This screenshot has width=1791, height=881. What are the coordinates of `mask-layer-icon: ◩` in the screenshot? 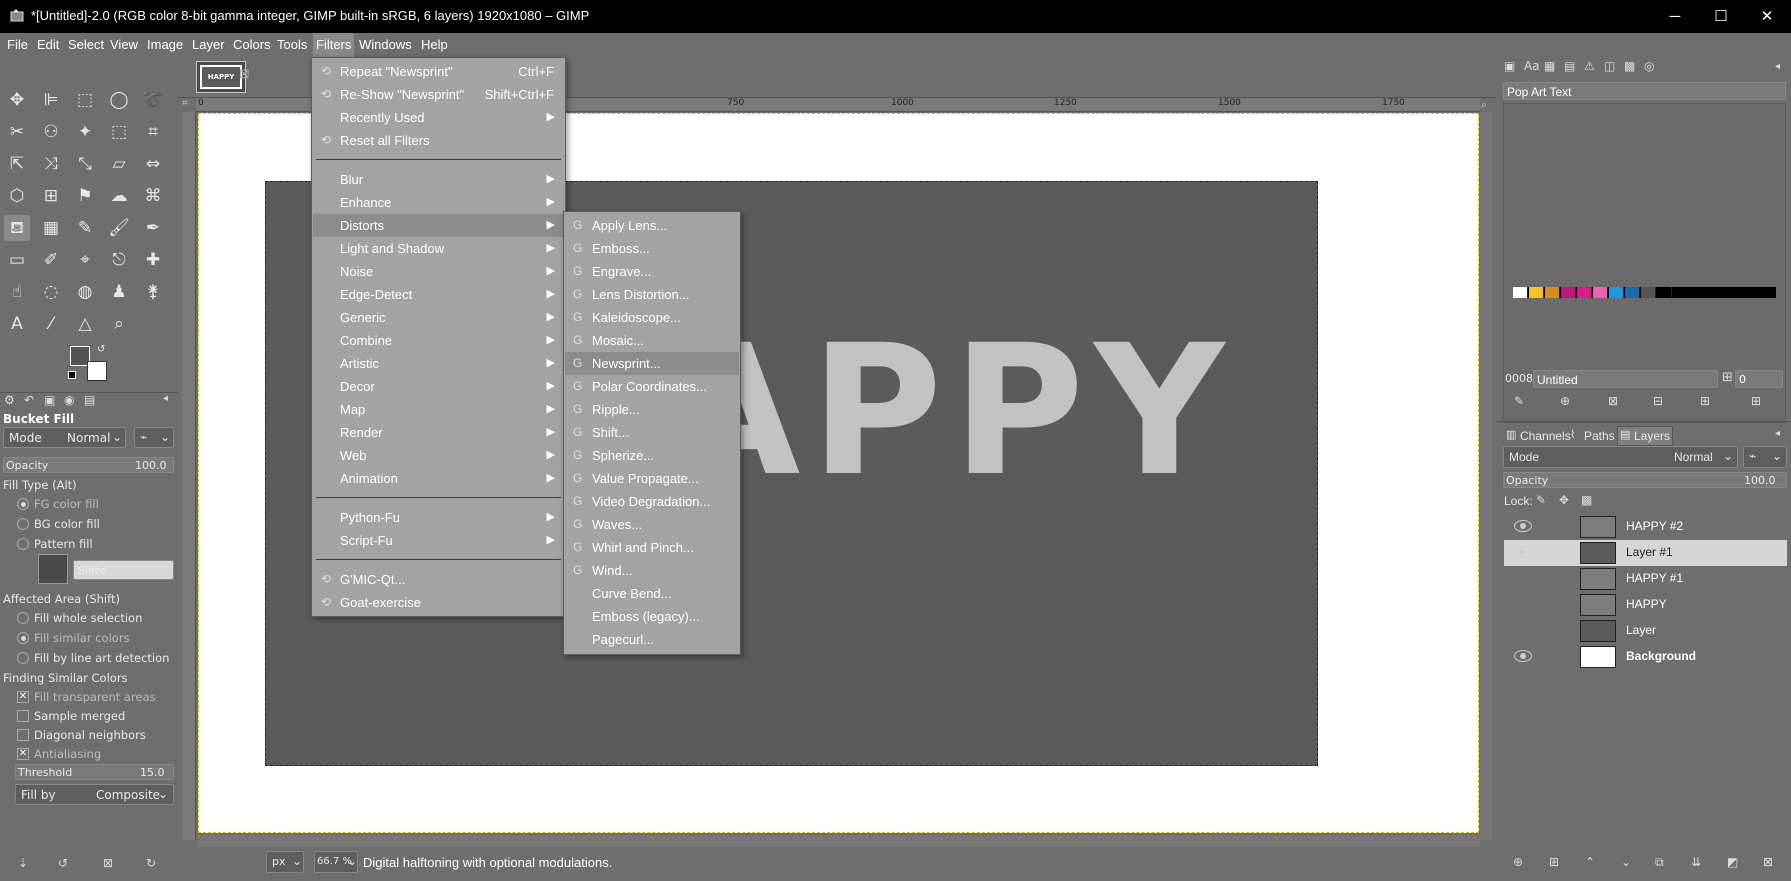 It's located at (1732, 862).